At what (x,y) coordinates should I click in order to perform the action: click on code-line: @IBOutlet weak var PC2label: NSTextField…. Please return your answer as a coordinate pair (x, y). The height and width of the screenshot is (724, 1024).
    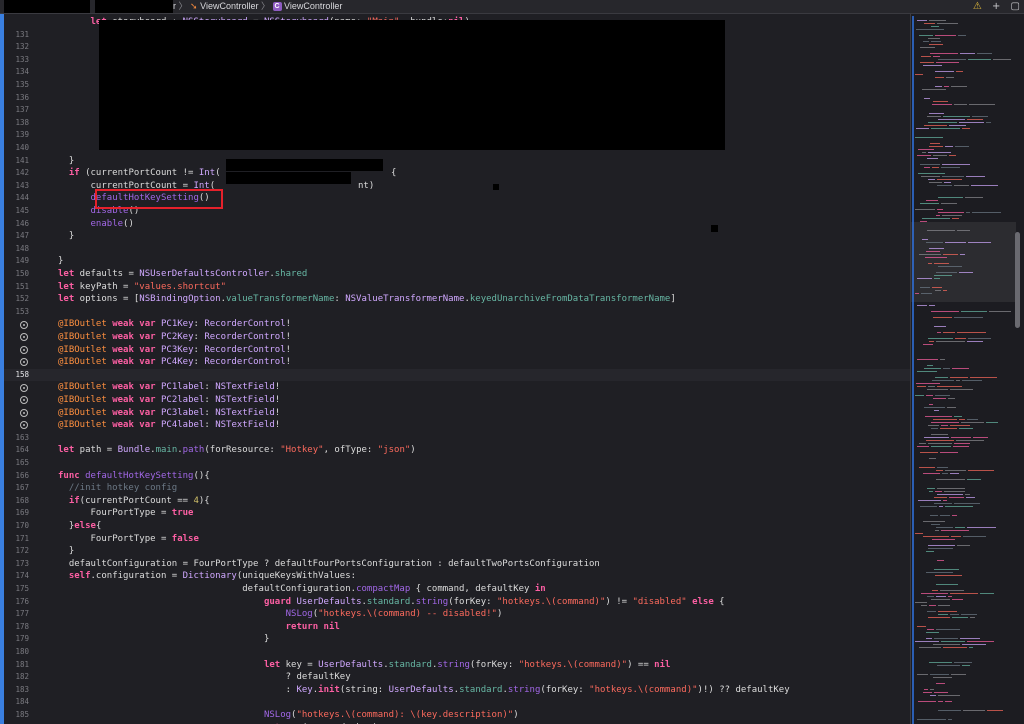
    Looking at the image, I should click on (457, 400).